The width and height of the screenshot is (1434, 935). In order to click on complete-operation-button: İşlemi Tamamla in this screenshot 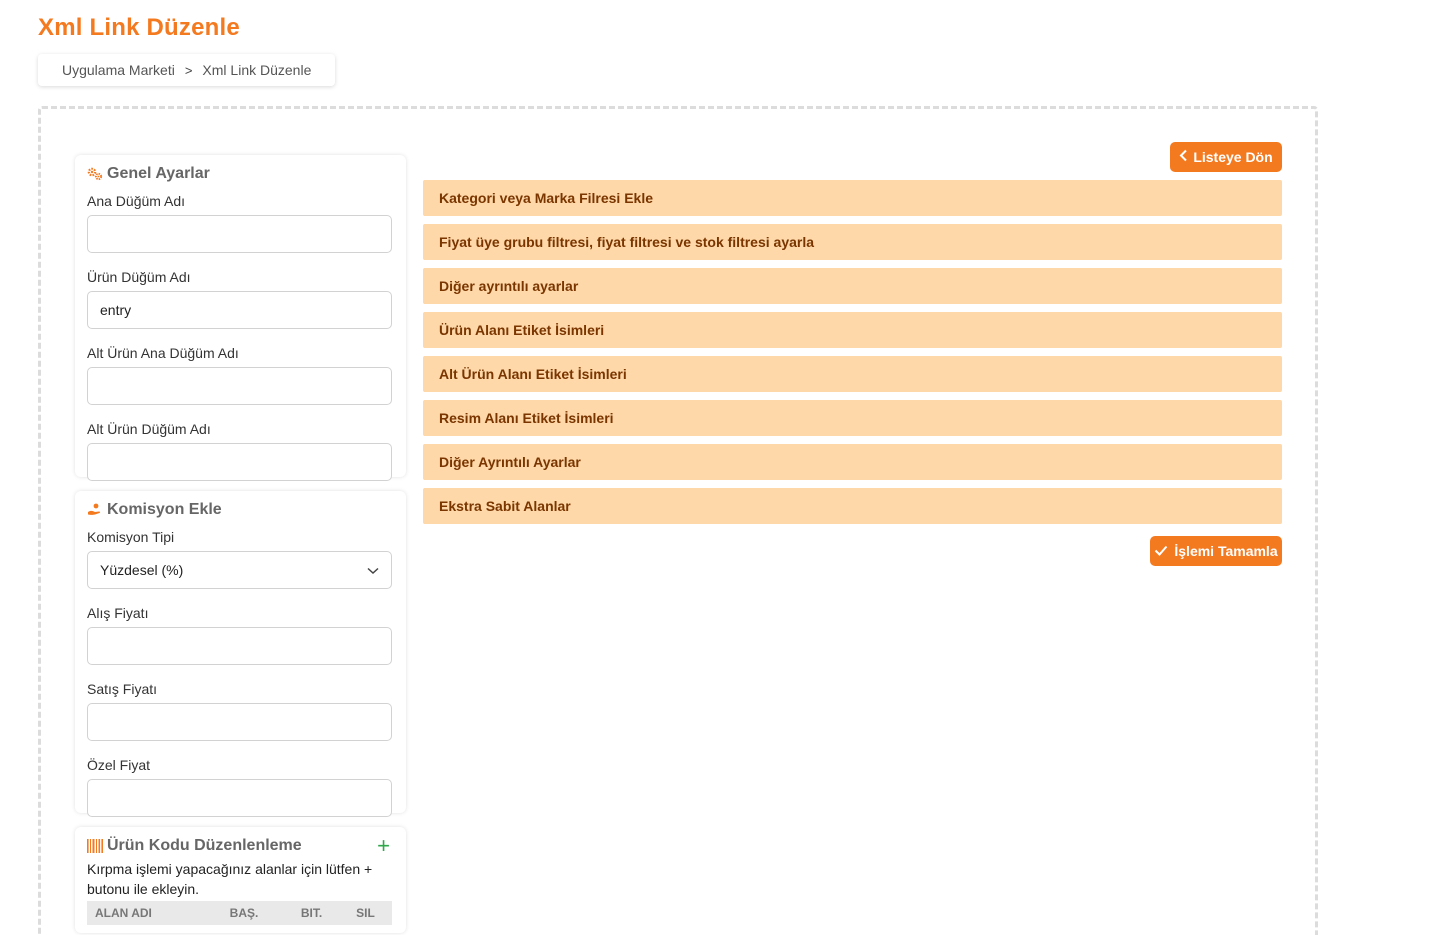, I will do `click(1216, 551)`.